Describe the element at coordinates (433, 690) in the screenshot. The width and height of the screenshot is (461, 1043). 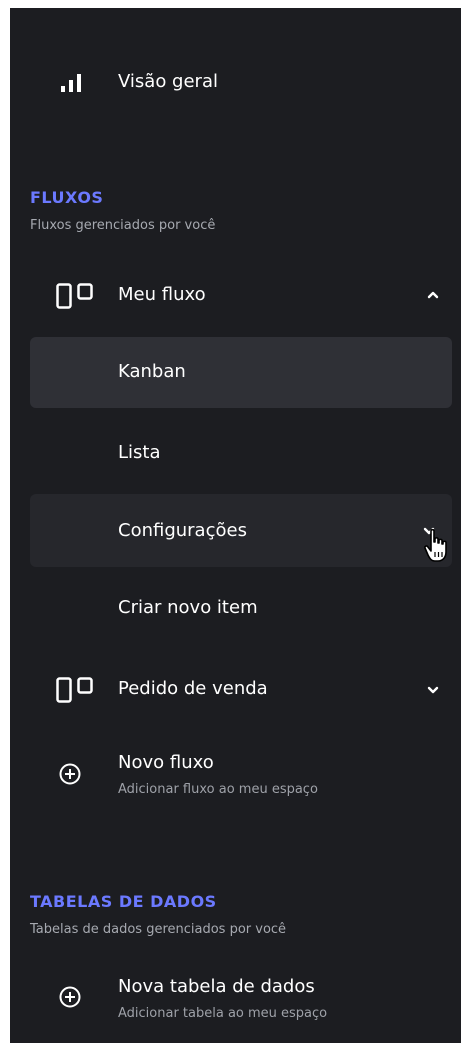
I see `chevron-down-icon` at that location.